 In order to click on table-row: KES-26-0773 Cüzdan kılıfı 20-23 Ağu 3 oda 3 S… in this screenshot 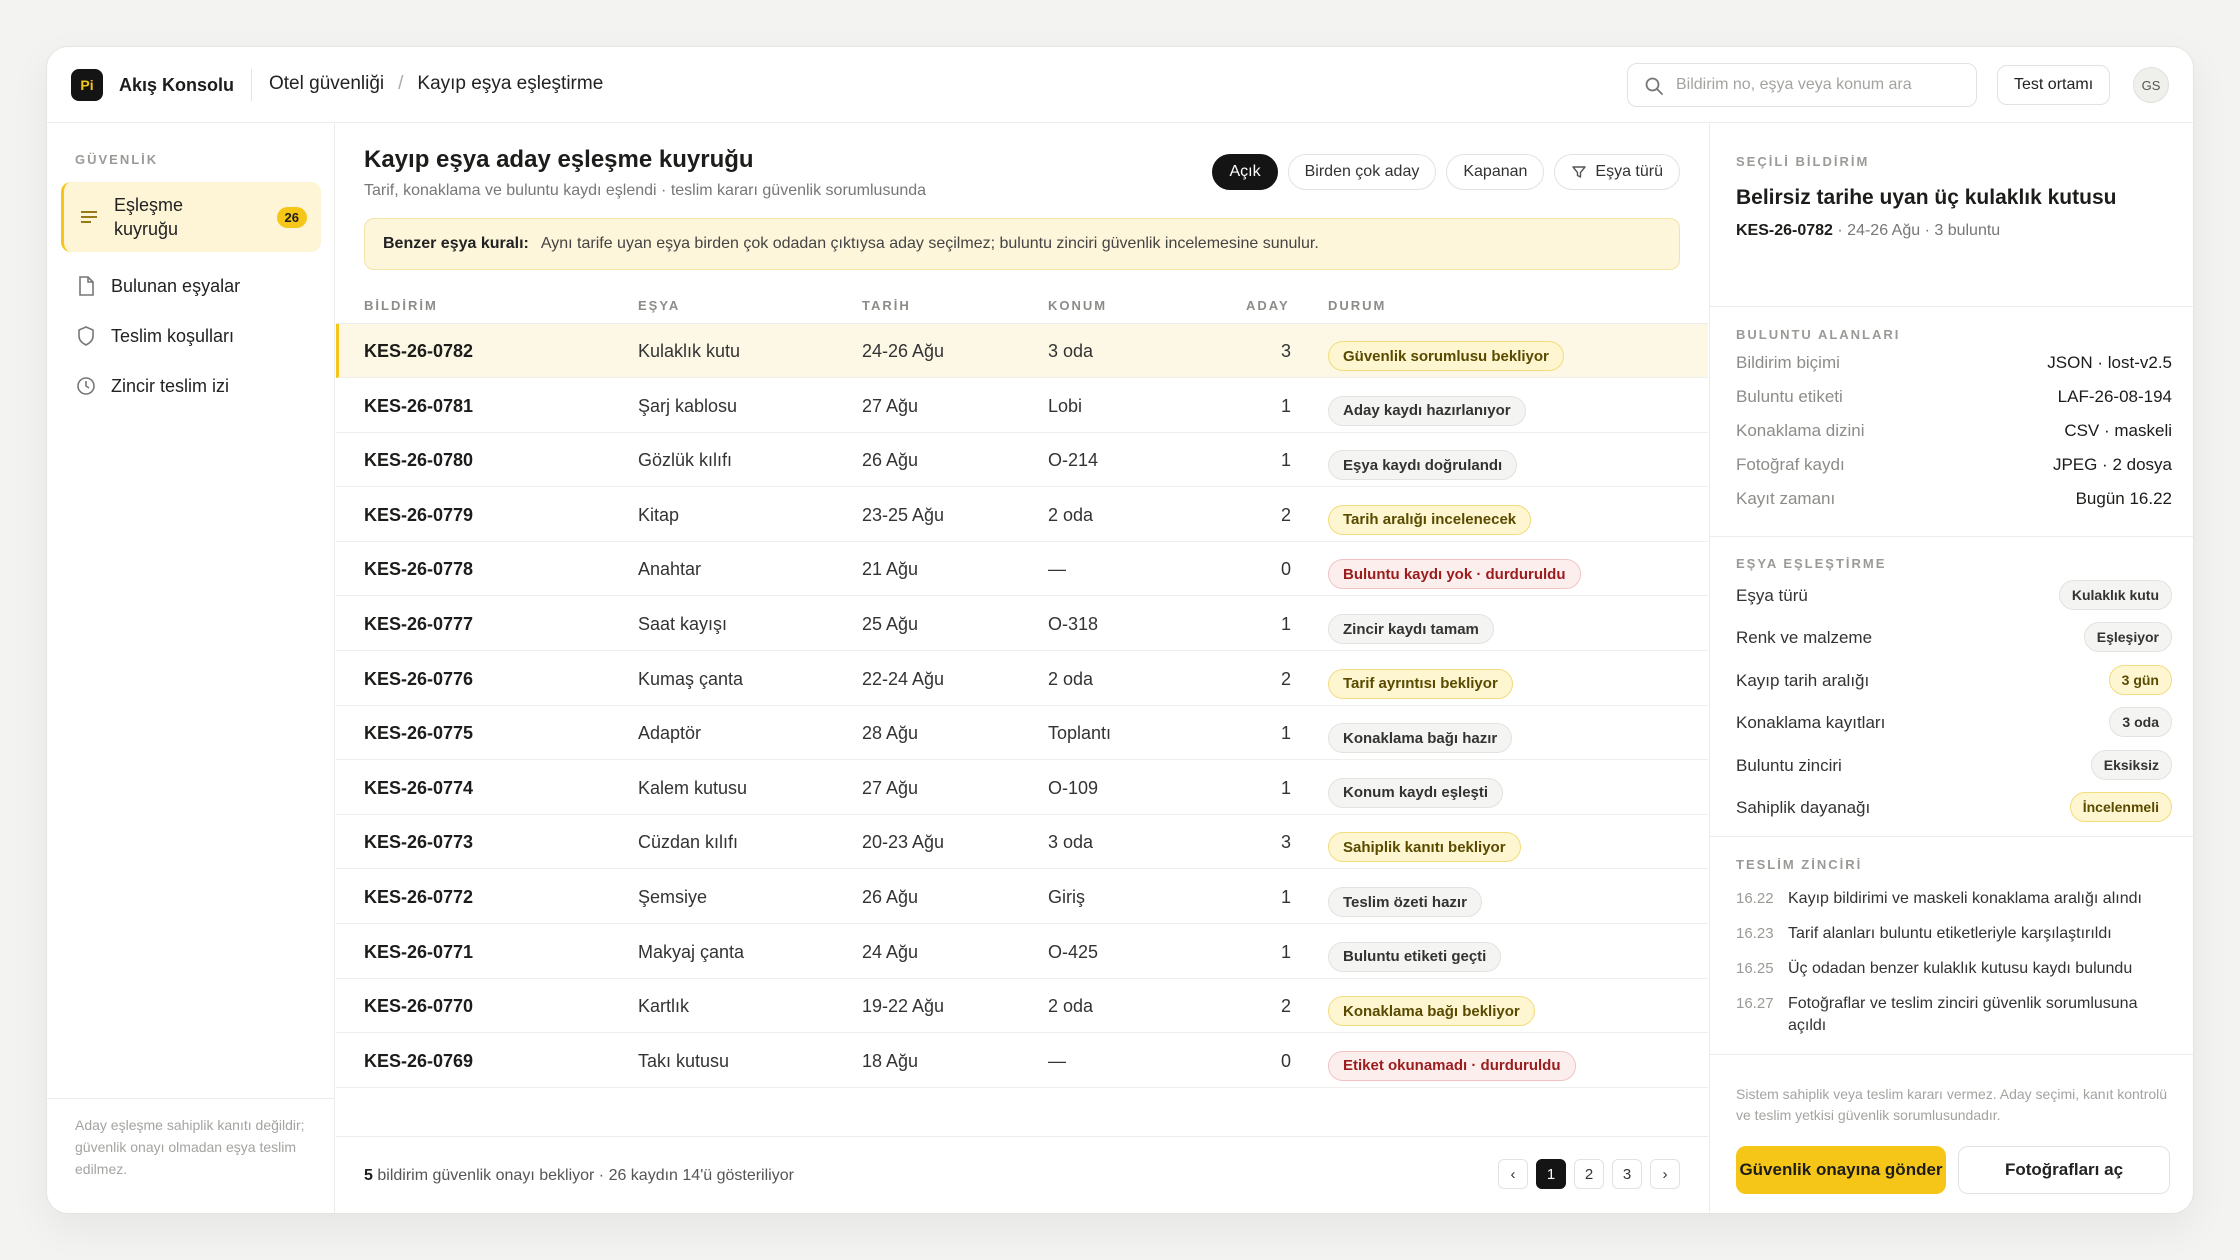, I will do `click(1022, 842)`.